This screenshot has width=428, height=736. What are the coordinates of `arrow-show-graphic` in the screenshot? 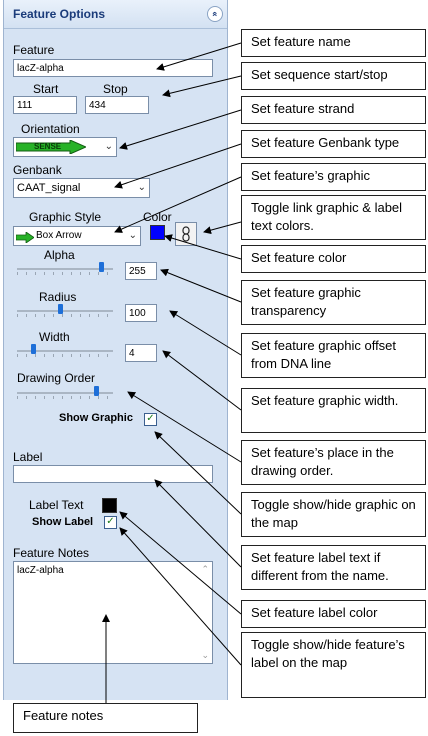 It's located at (198, 473).